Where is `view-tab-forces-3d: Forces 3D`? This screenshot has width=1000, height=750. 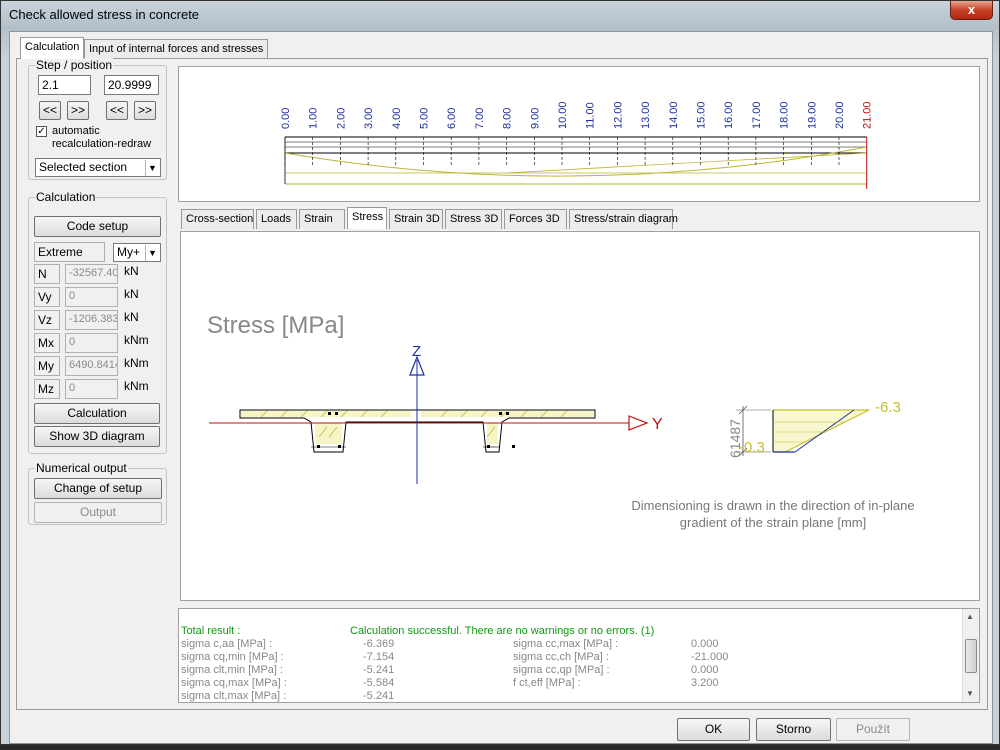
view-tab-forces-3d: Forces 3D is located at coordinates (535, 219).